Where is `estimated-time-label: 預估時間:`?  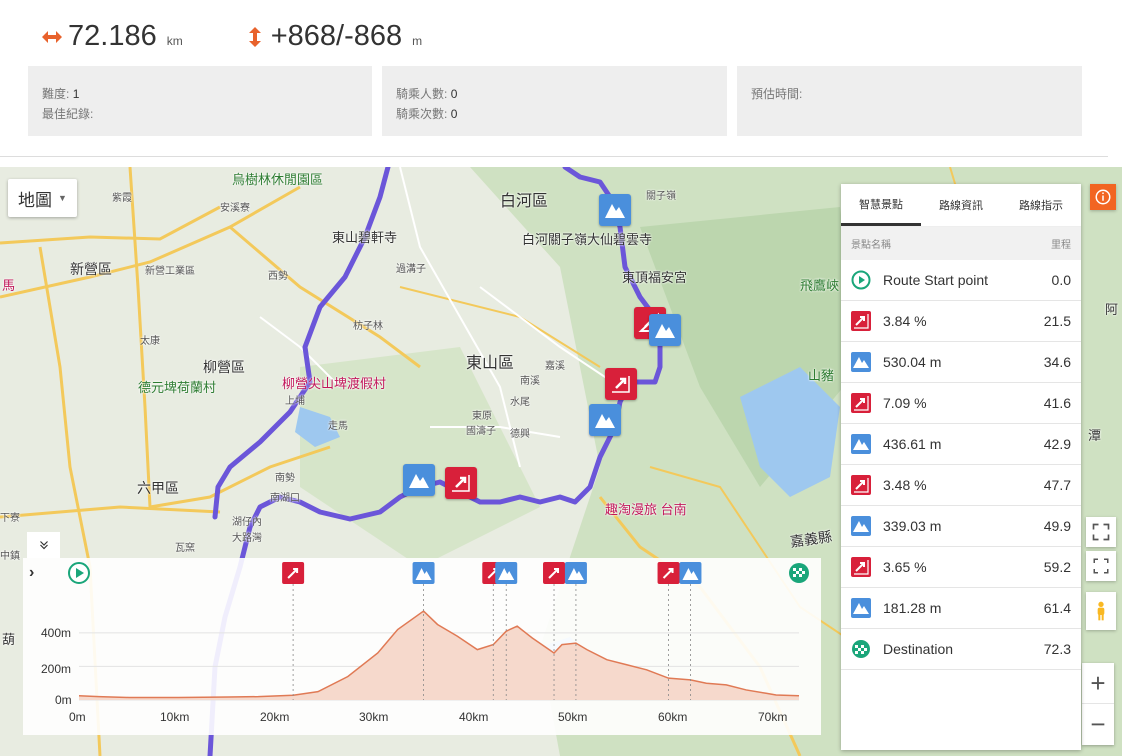
estimated-time-label: 預估時間: is located at coordinates (777, 94).